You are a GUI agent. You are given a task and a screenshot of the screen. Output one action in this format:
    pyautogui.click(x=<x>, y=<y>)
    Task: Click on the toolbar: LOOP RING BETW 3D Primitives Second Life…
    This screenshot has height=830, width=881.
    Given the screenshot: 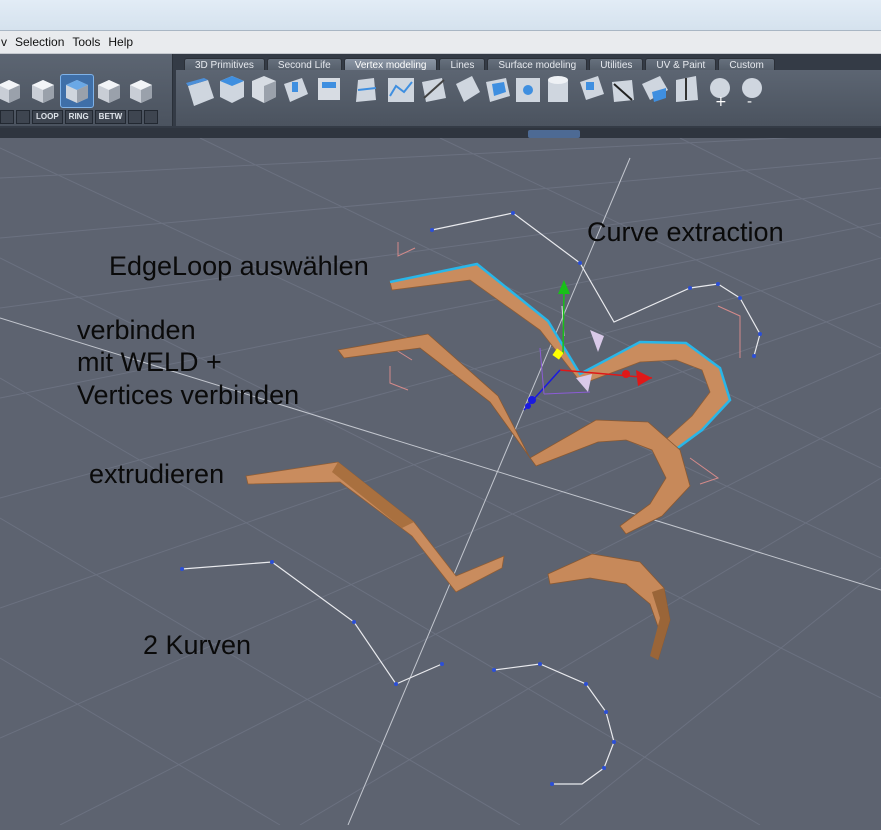 What is the action you would take?
    pyautogui.click(x=440, y=96)
    